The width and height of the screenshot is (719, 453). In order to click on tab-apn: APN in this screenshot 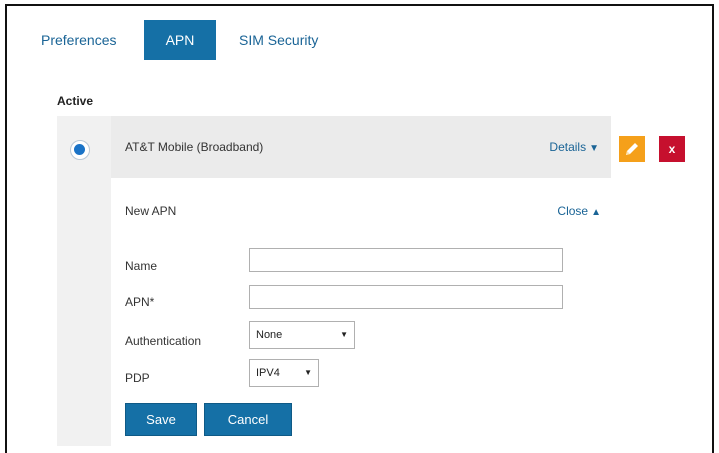, I will do `click(180, 40)`.